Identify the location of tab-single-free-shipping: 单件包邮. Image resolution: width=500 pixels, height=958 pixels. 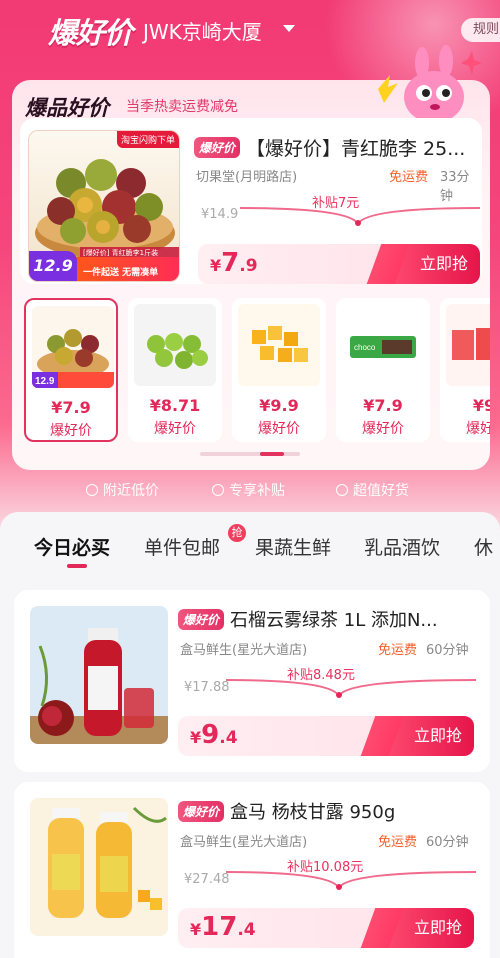
(182, 546).